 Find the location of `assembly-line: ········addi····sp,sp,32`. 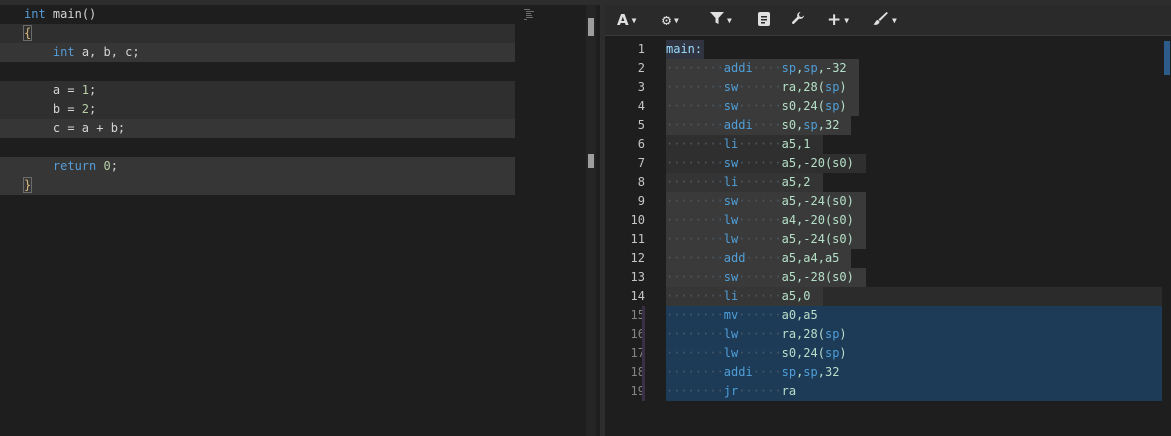

assembly-line: ········addi····sp,sp,32 is located at coordinates (752, 372).